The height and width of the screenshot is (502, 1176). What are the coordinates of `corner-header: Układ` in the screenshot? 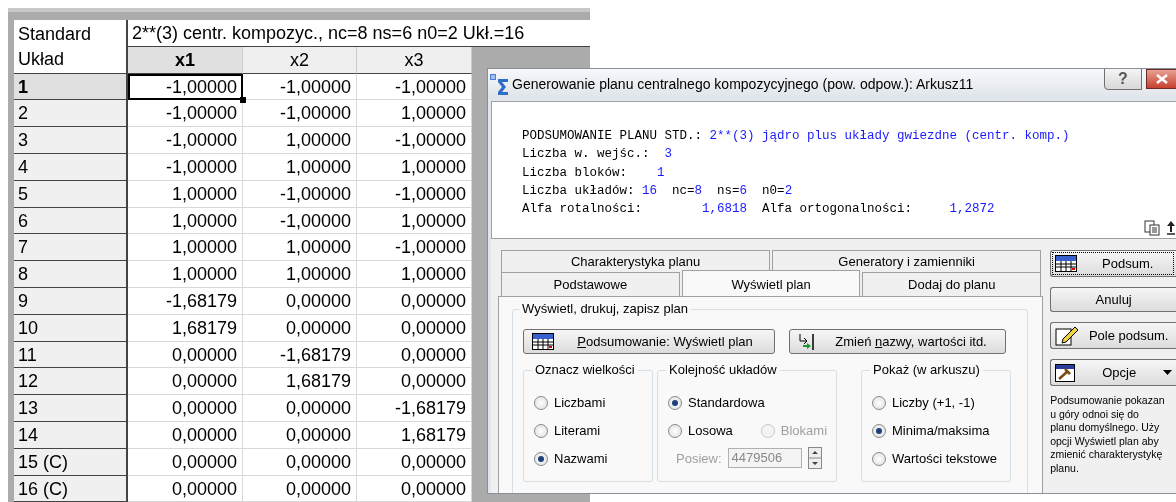 It's located at (42, 59).